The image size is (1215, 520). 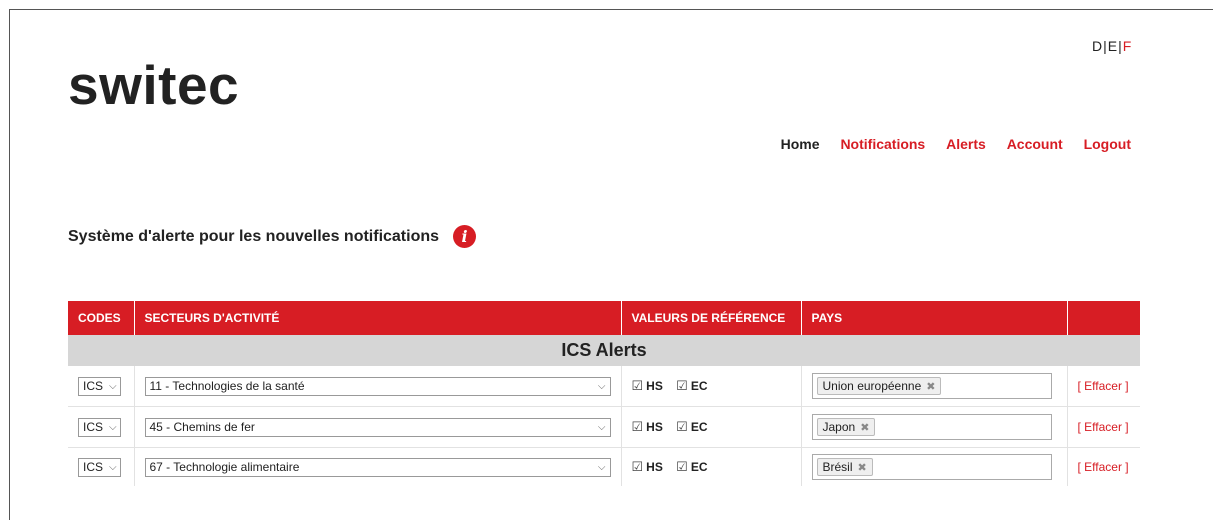 I want to click on header-actions, so click(x=1103, y=318).